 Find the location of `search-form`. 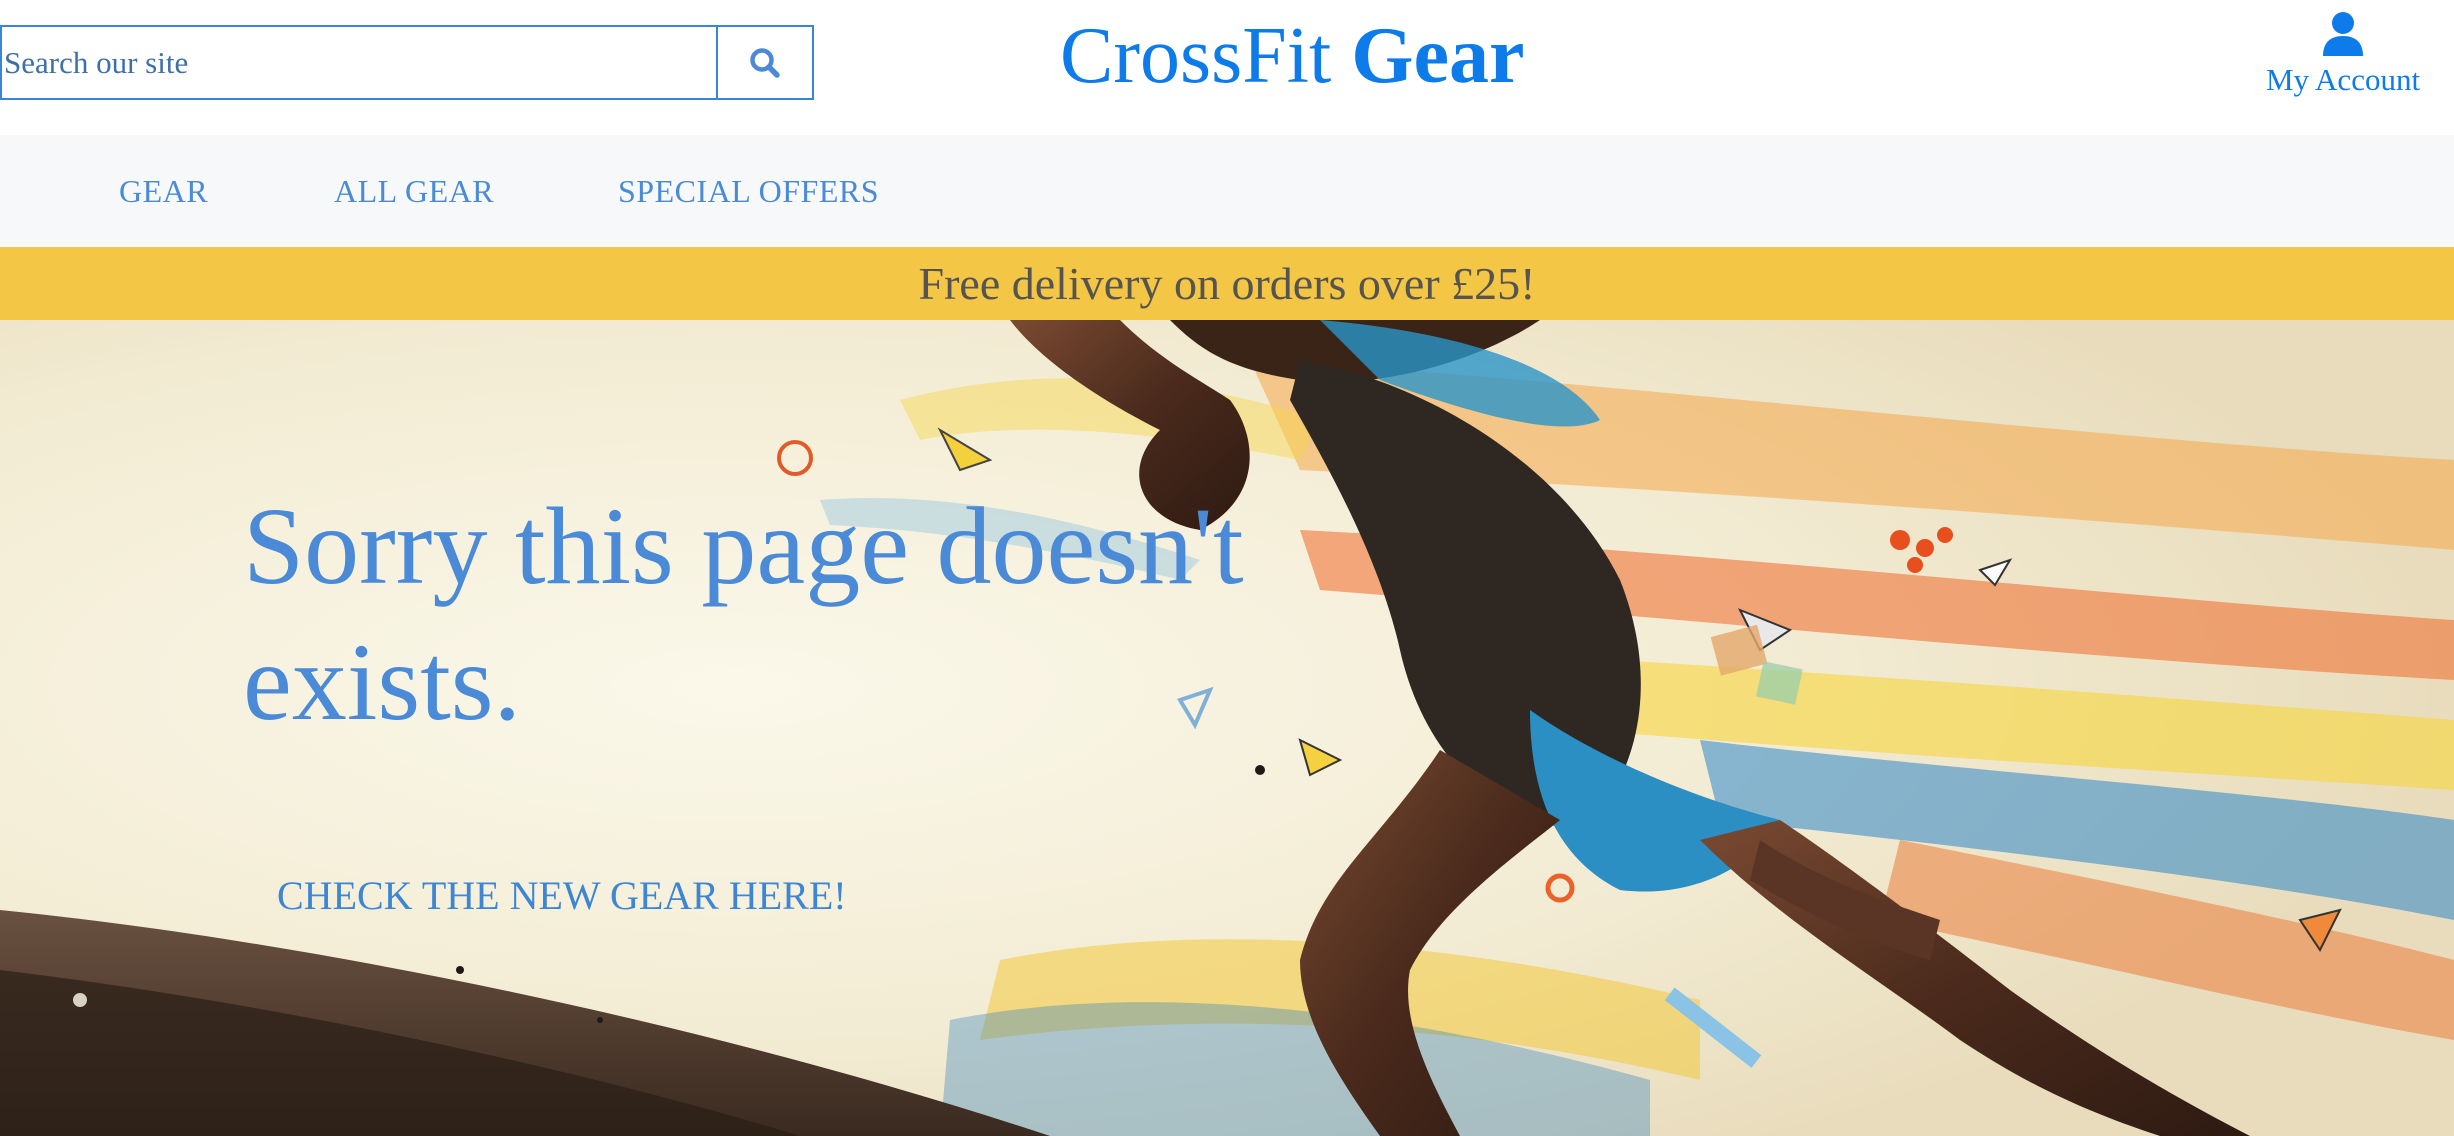

search-form is located at coordinates (407, 62).